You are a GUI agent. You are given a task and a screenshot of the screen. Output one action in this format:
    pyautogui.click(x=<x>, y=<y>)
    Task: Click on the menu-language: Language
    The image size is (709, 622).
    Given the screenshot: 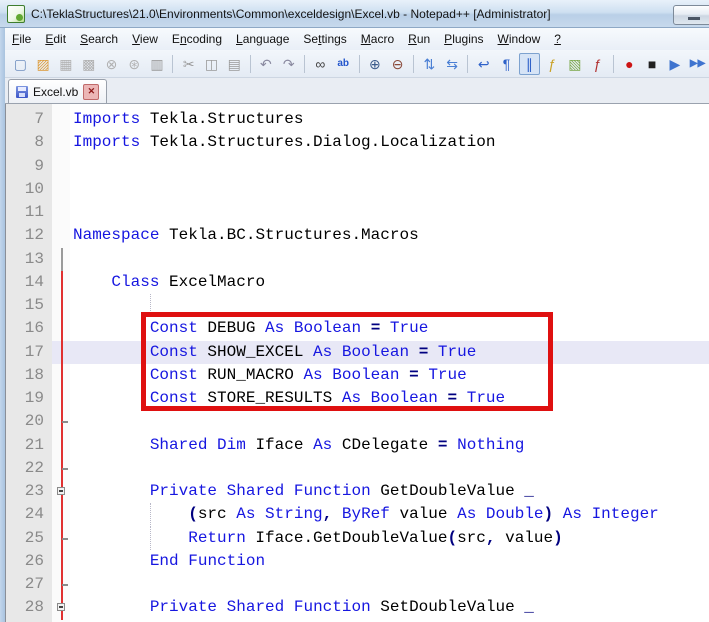 What is the action you would take?
    pyautogui.click(x=262, y=39)
    